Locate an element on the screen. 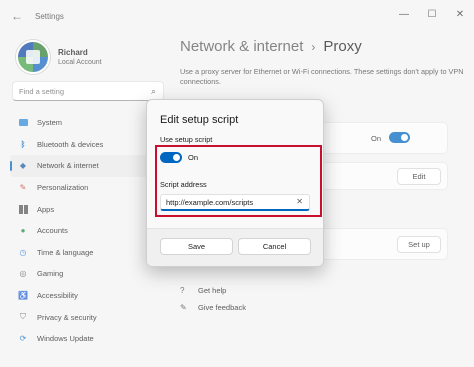 This screenshot has width=474, height=367. save-button: Save is located at coordinates (196, 246).